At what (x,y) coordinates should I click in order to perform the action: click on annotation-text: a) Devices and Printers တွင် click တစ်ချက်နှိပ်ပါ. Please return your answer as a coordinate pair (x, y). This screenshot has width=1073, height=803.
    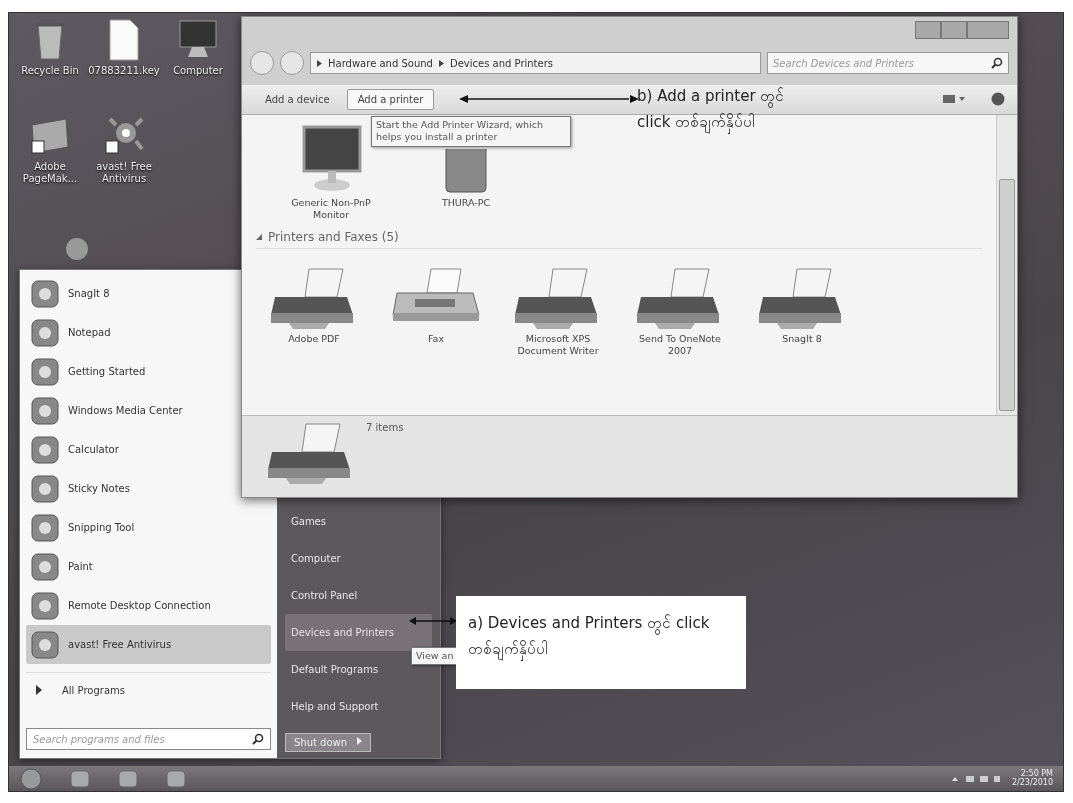
    Looking at the image, I should click on (601, 642).